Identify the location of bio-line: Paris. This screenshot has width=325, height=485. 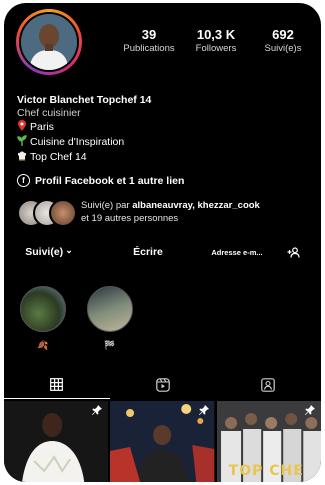
(84, 127).